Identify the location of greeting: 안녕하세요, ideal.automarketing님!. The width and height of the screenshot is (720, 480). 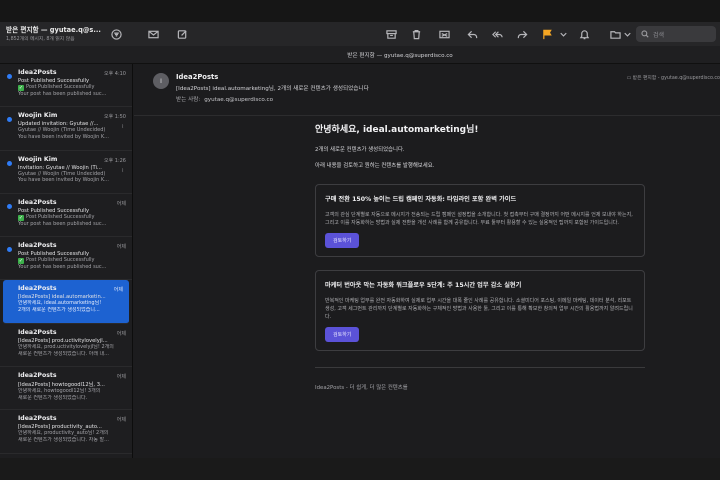
(397, 130).